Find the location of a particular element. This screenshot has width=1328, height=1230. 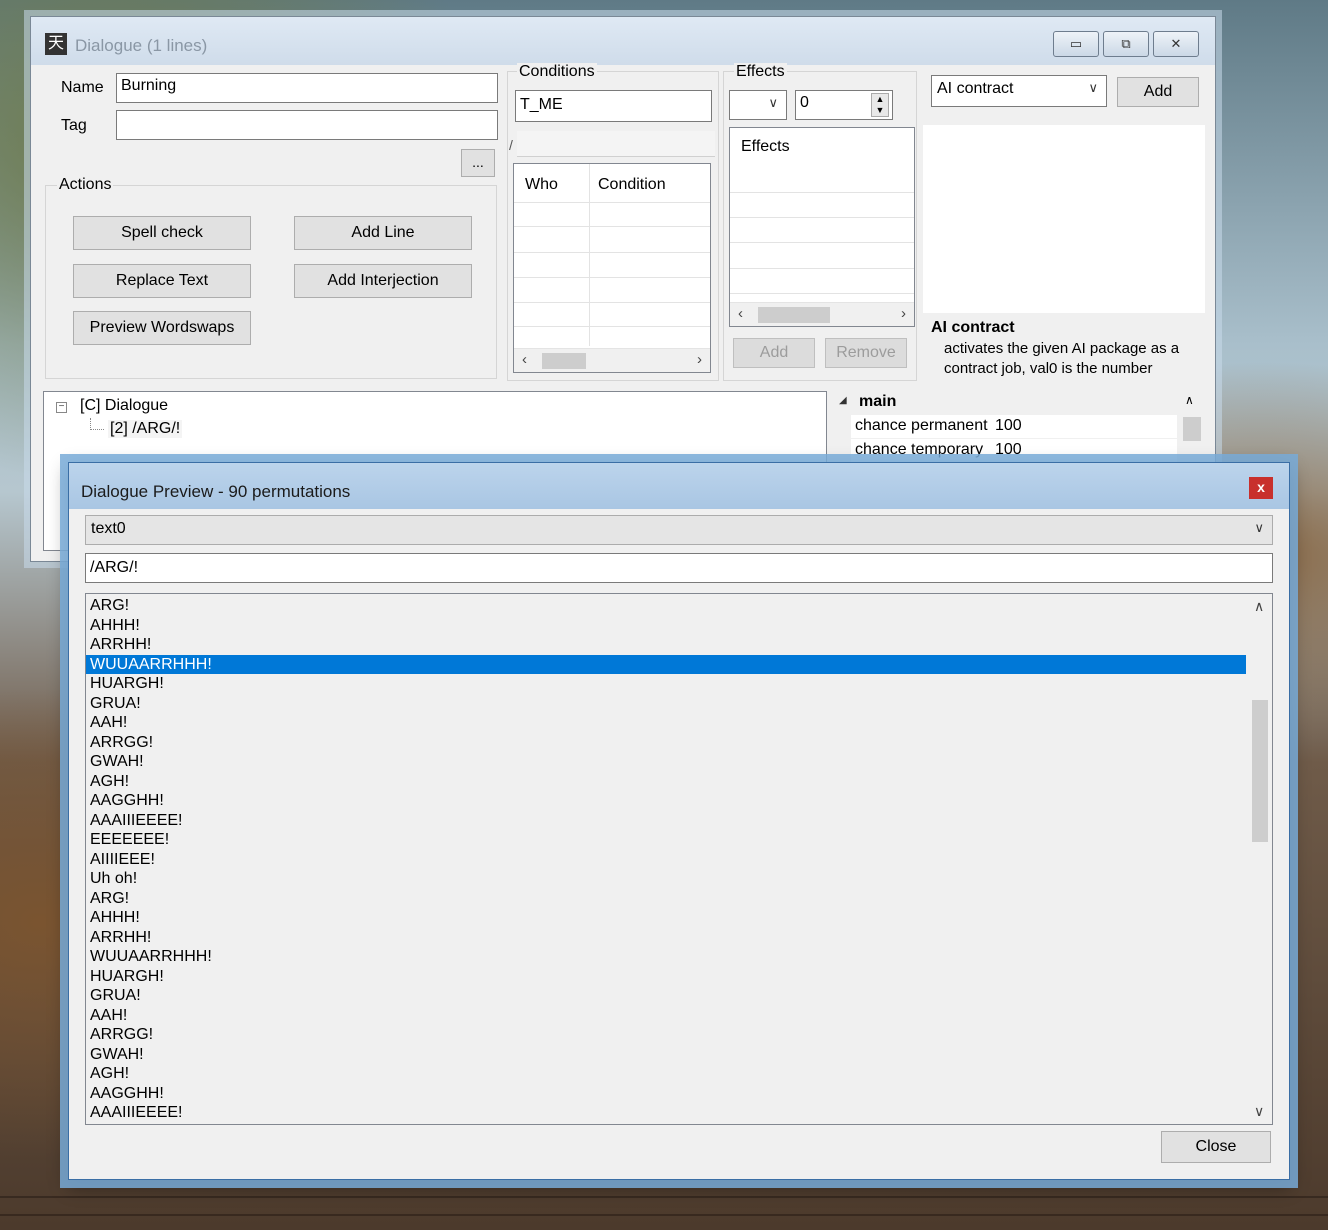

effects-column-header: Effects is located at coordinates (765, 147).